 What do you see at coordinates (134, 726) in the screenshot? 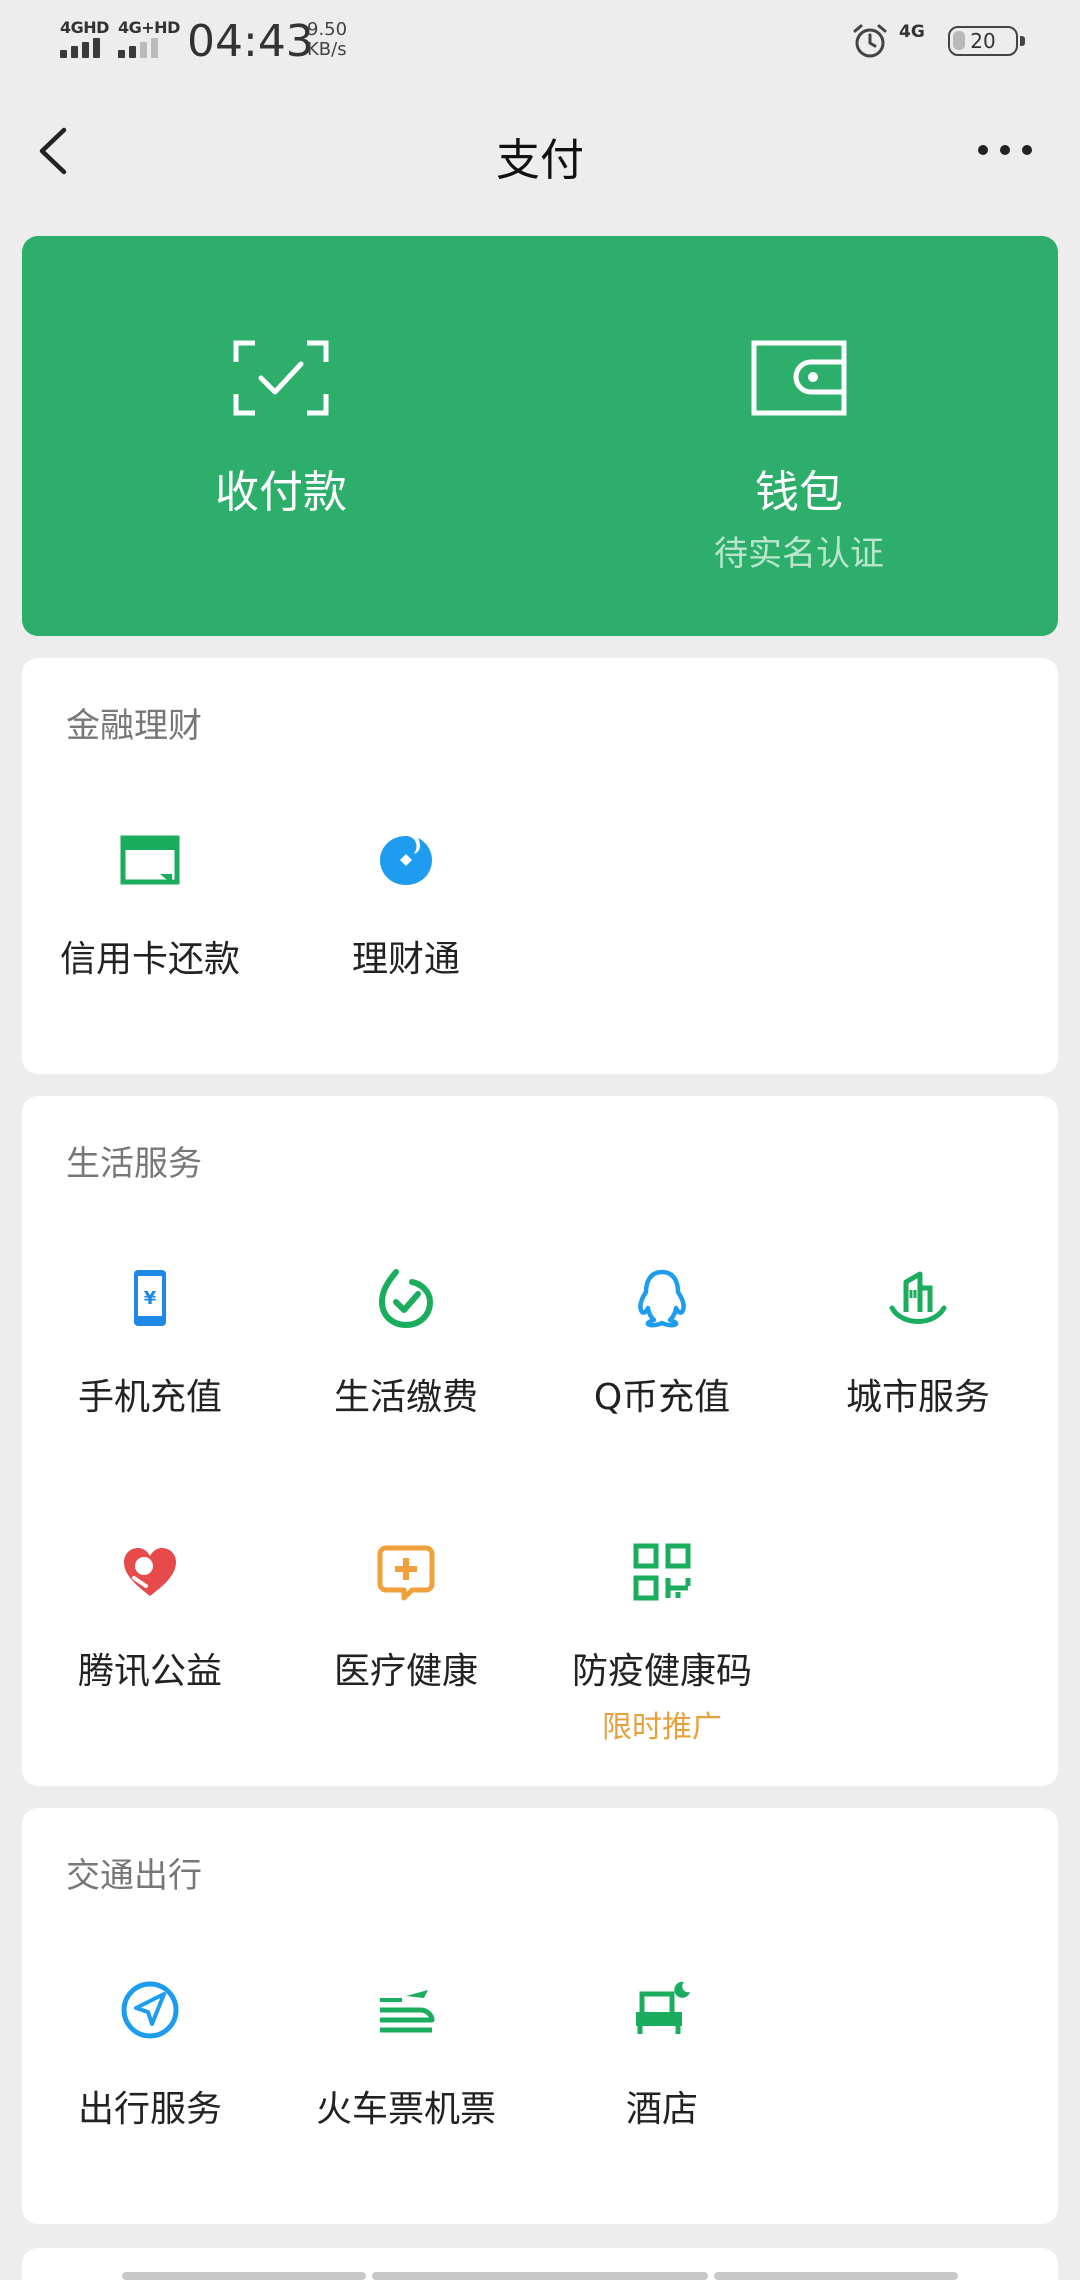
I see `section-title: 金融理财` at bounding box center [134, 726].